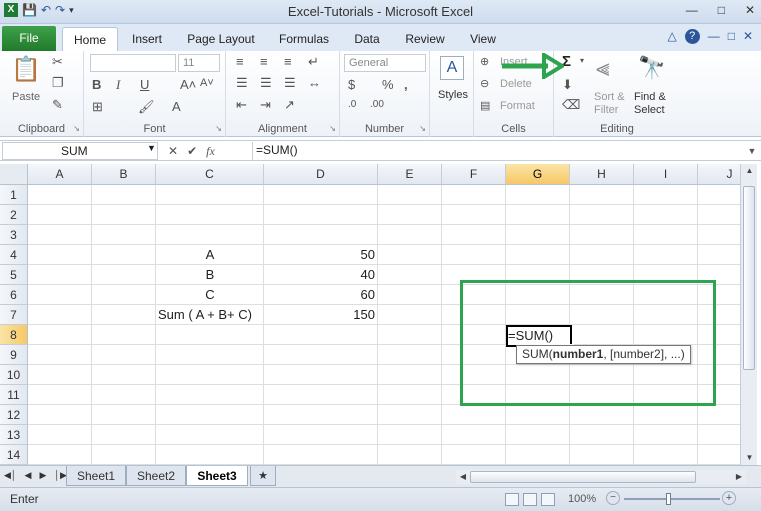  Describe the element at coordinates (210, 275) in the screenshot. I see `cell-c5: B` at that location.